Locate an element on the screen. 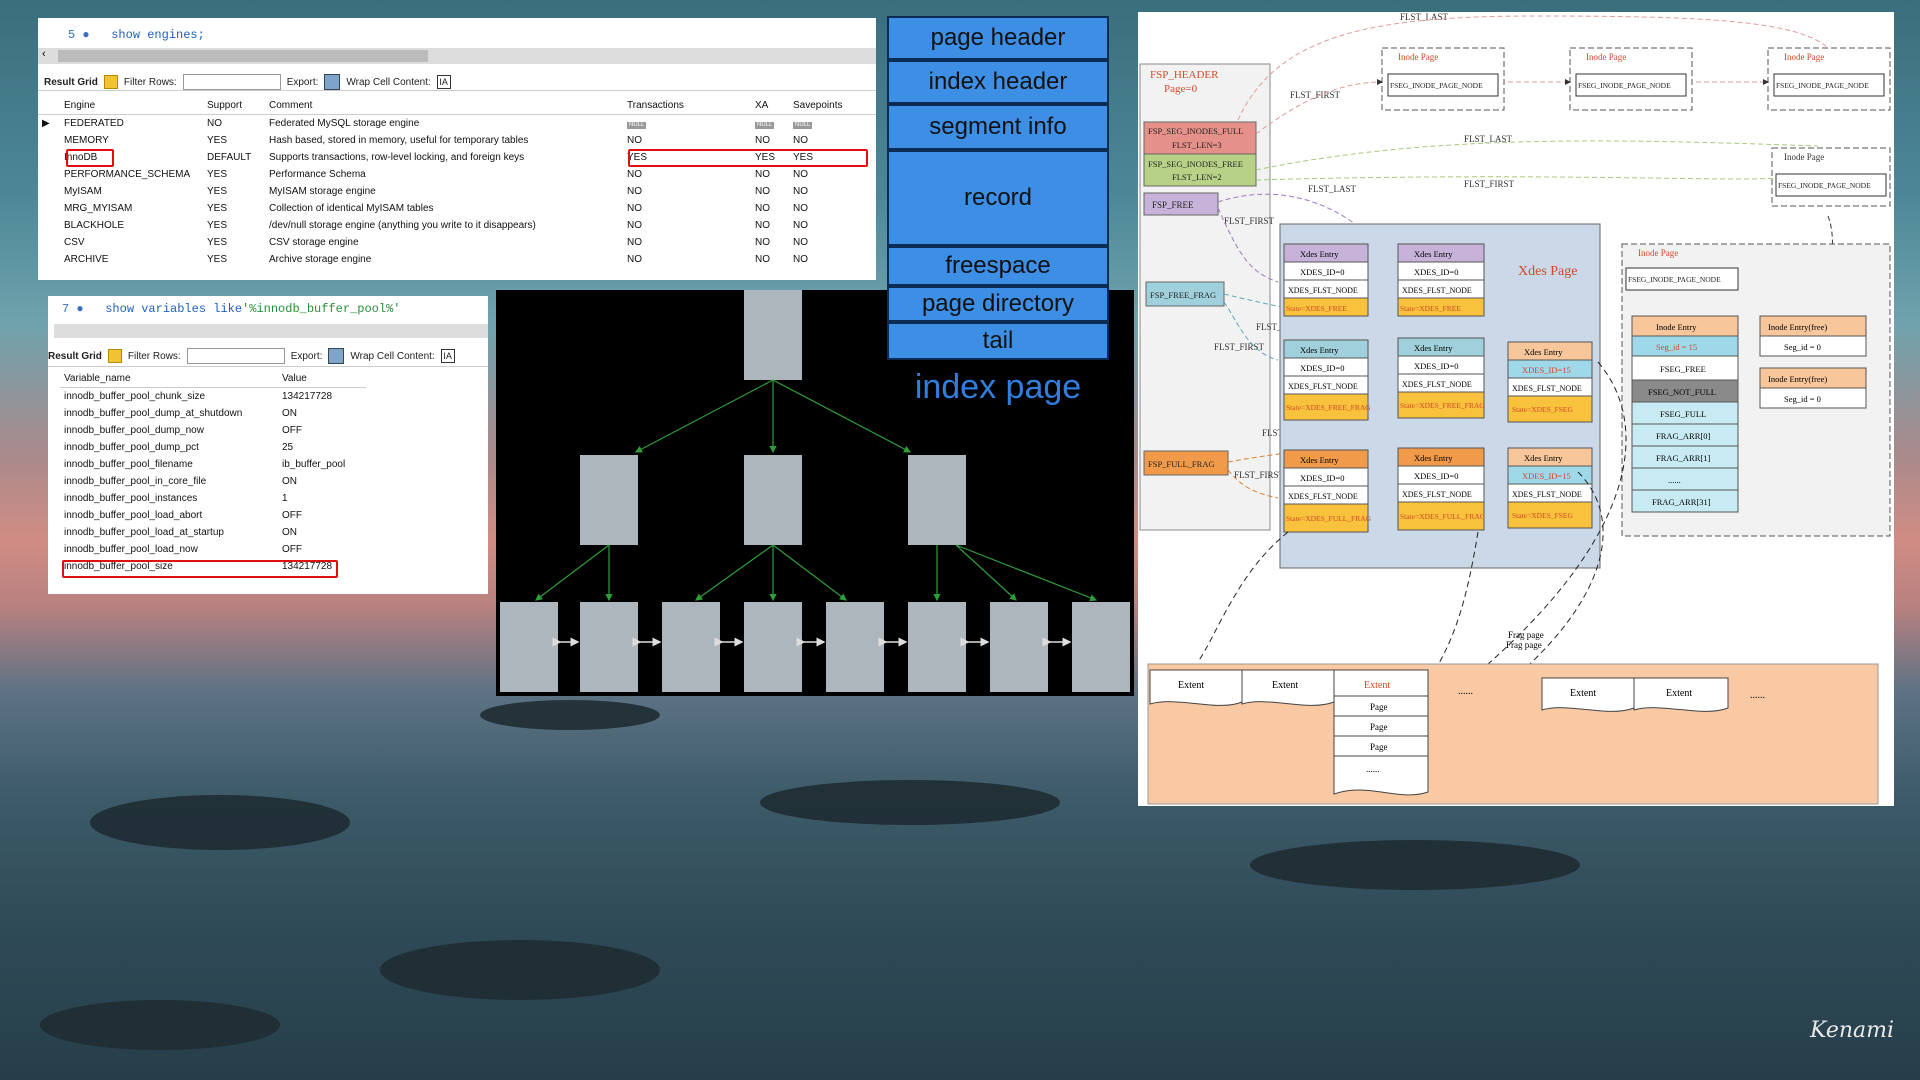 Image resolution: width=1920 pixels, height=1080 pixels. cell: innodb_buffer_pool_chunk_size is located at coordinates (169, 397).